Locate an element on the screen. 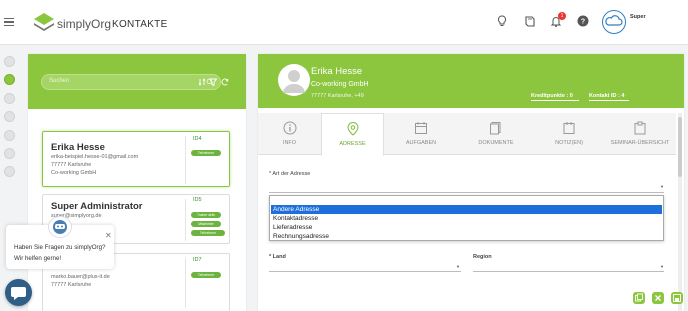  sidebar-calendar-icon is located at coordinates (9, 116).